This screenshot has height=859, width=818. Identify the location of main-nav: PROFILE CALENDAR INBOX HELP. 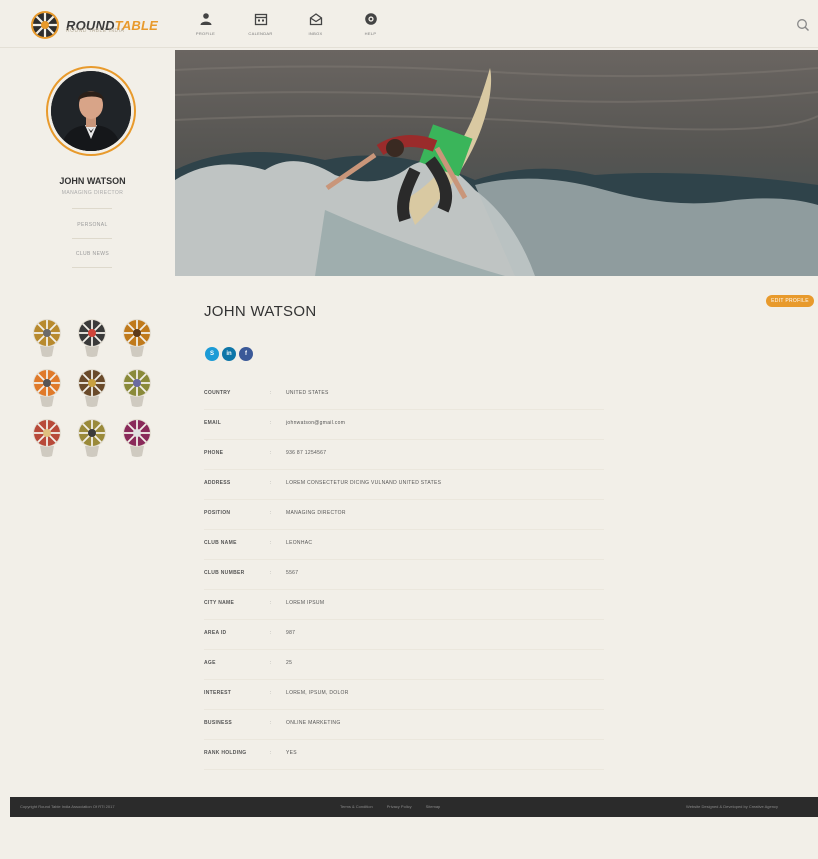
(288, 24).